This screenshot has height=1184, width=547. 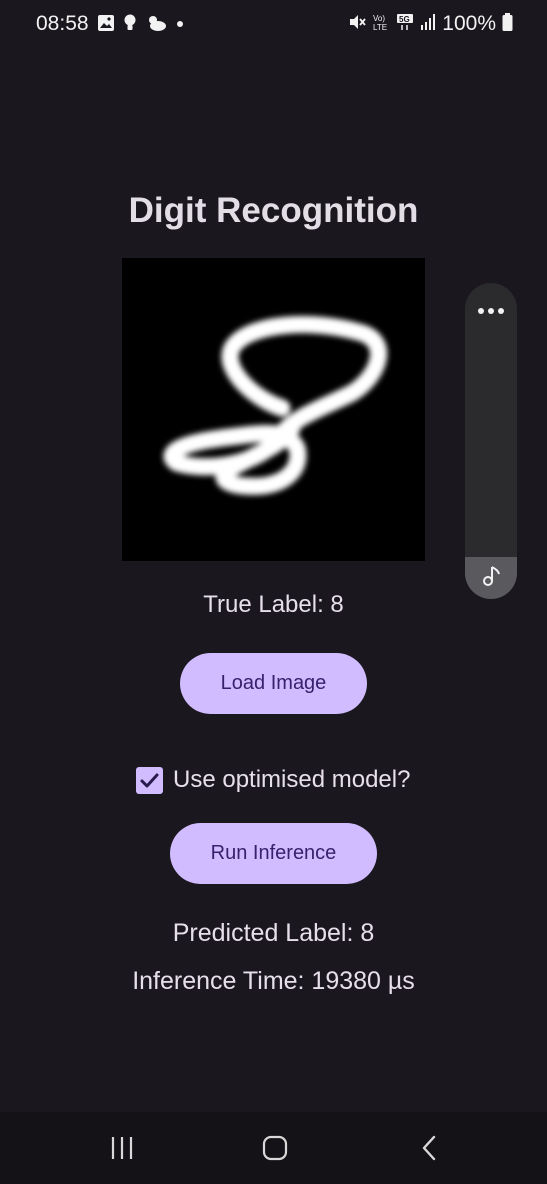 I want to click on dot-icon, so click(x=180, y=25).